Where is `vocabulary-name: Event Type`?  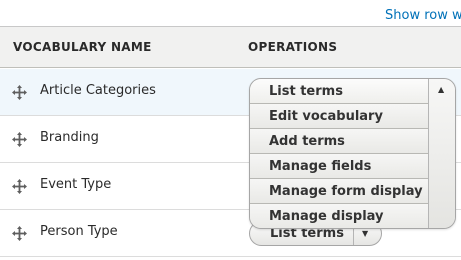 vocabulary-name: Event Type is located at coordinates (76, 184).